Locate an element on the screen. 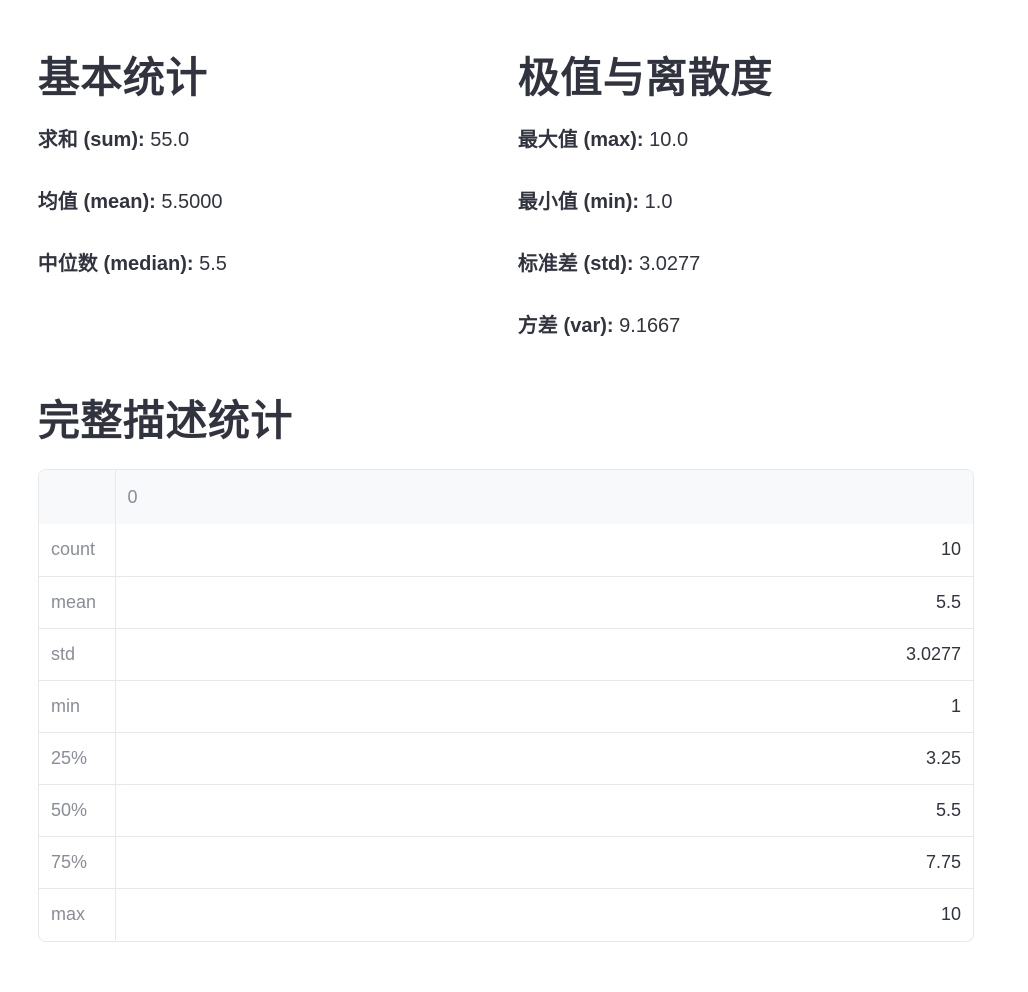 The height and width of the screenshot is (992, 1028). metric-value: 1.0 is located at coordinates (656, 202).